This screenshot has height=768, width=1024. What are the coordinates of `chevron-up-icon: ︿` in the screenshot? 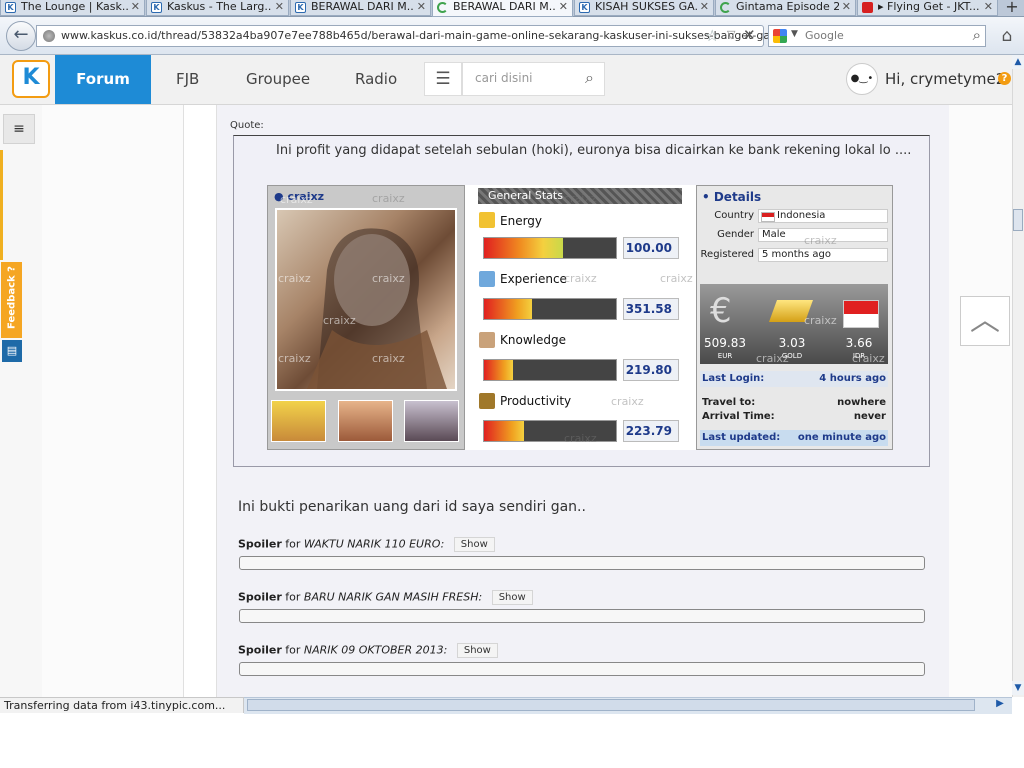 It's located at (985, 320).